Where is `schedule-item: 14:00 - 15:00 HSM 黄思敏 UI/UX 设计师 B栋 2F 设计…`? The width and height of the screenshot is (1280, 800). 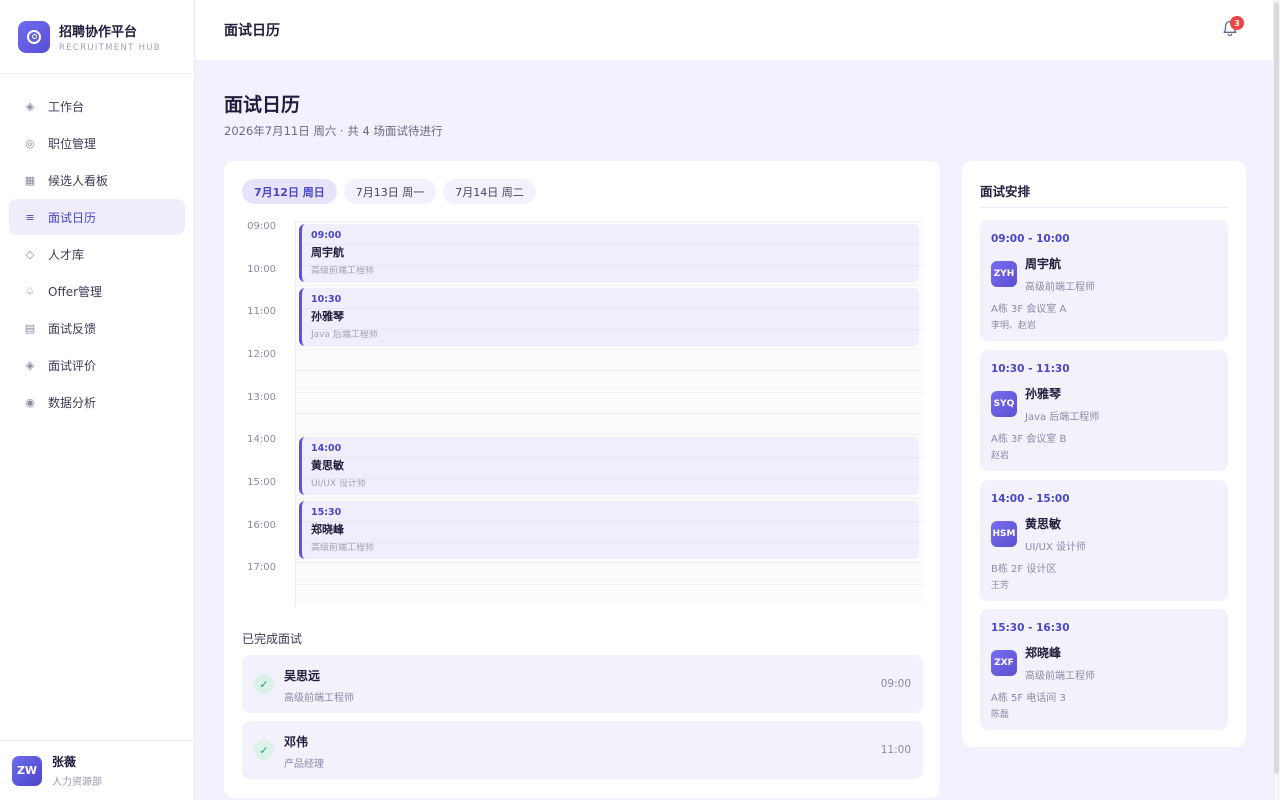
schedule-item: 14:00 - 15:00 HSM 黄思敏 UI/UX 设计师 B栋 2F 设计… is located at coordinates (1104, 540).